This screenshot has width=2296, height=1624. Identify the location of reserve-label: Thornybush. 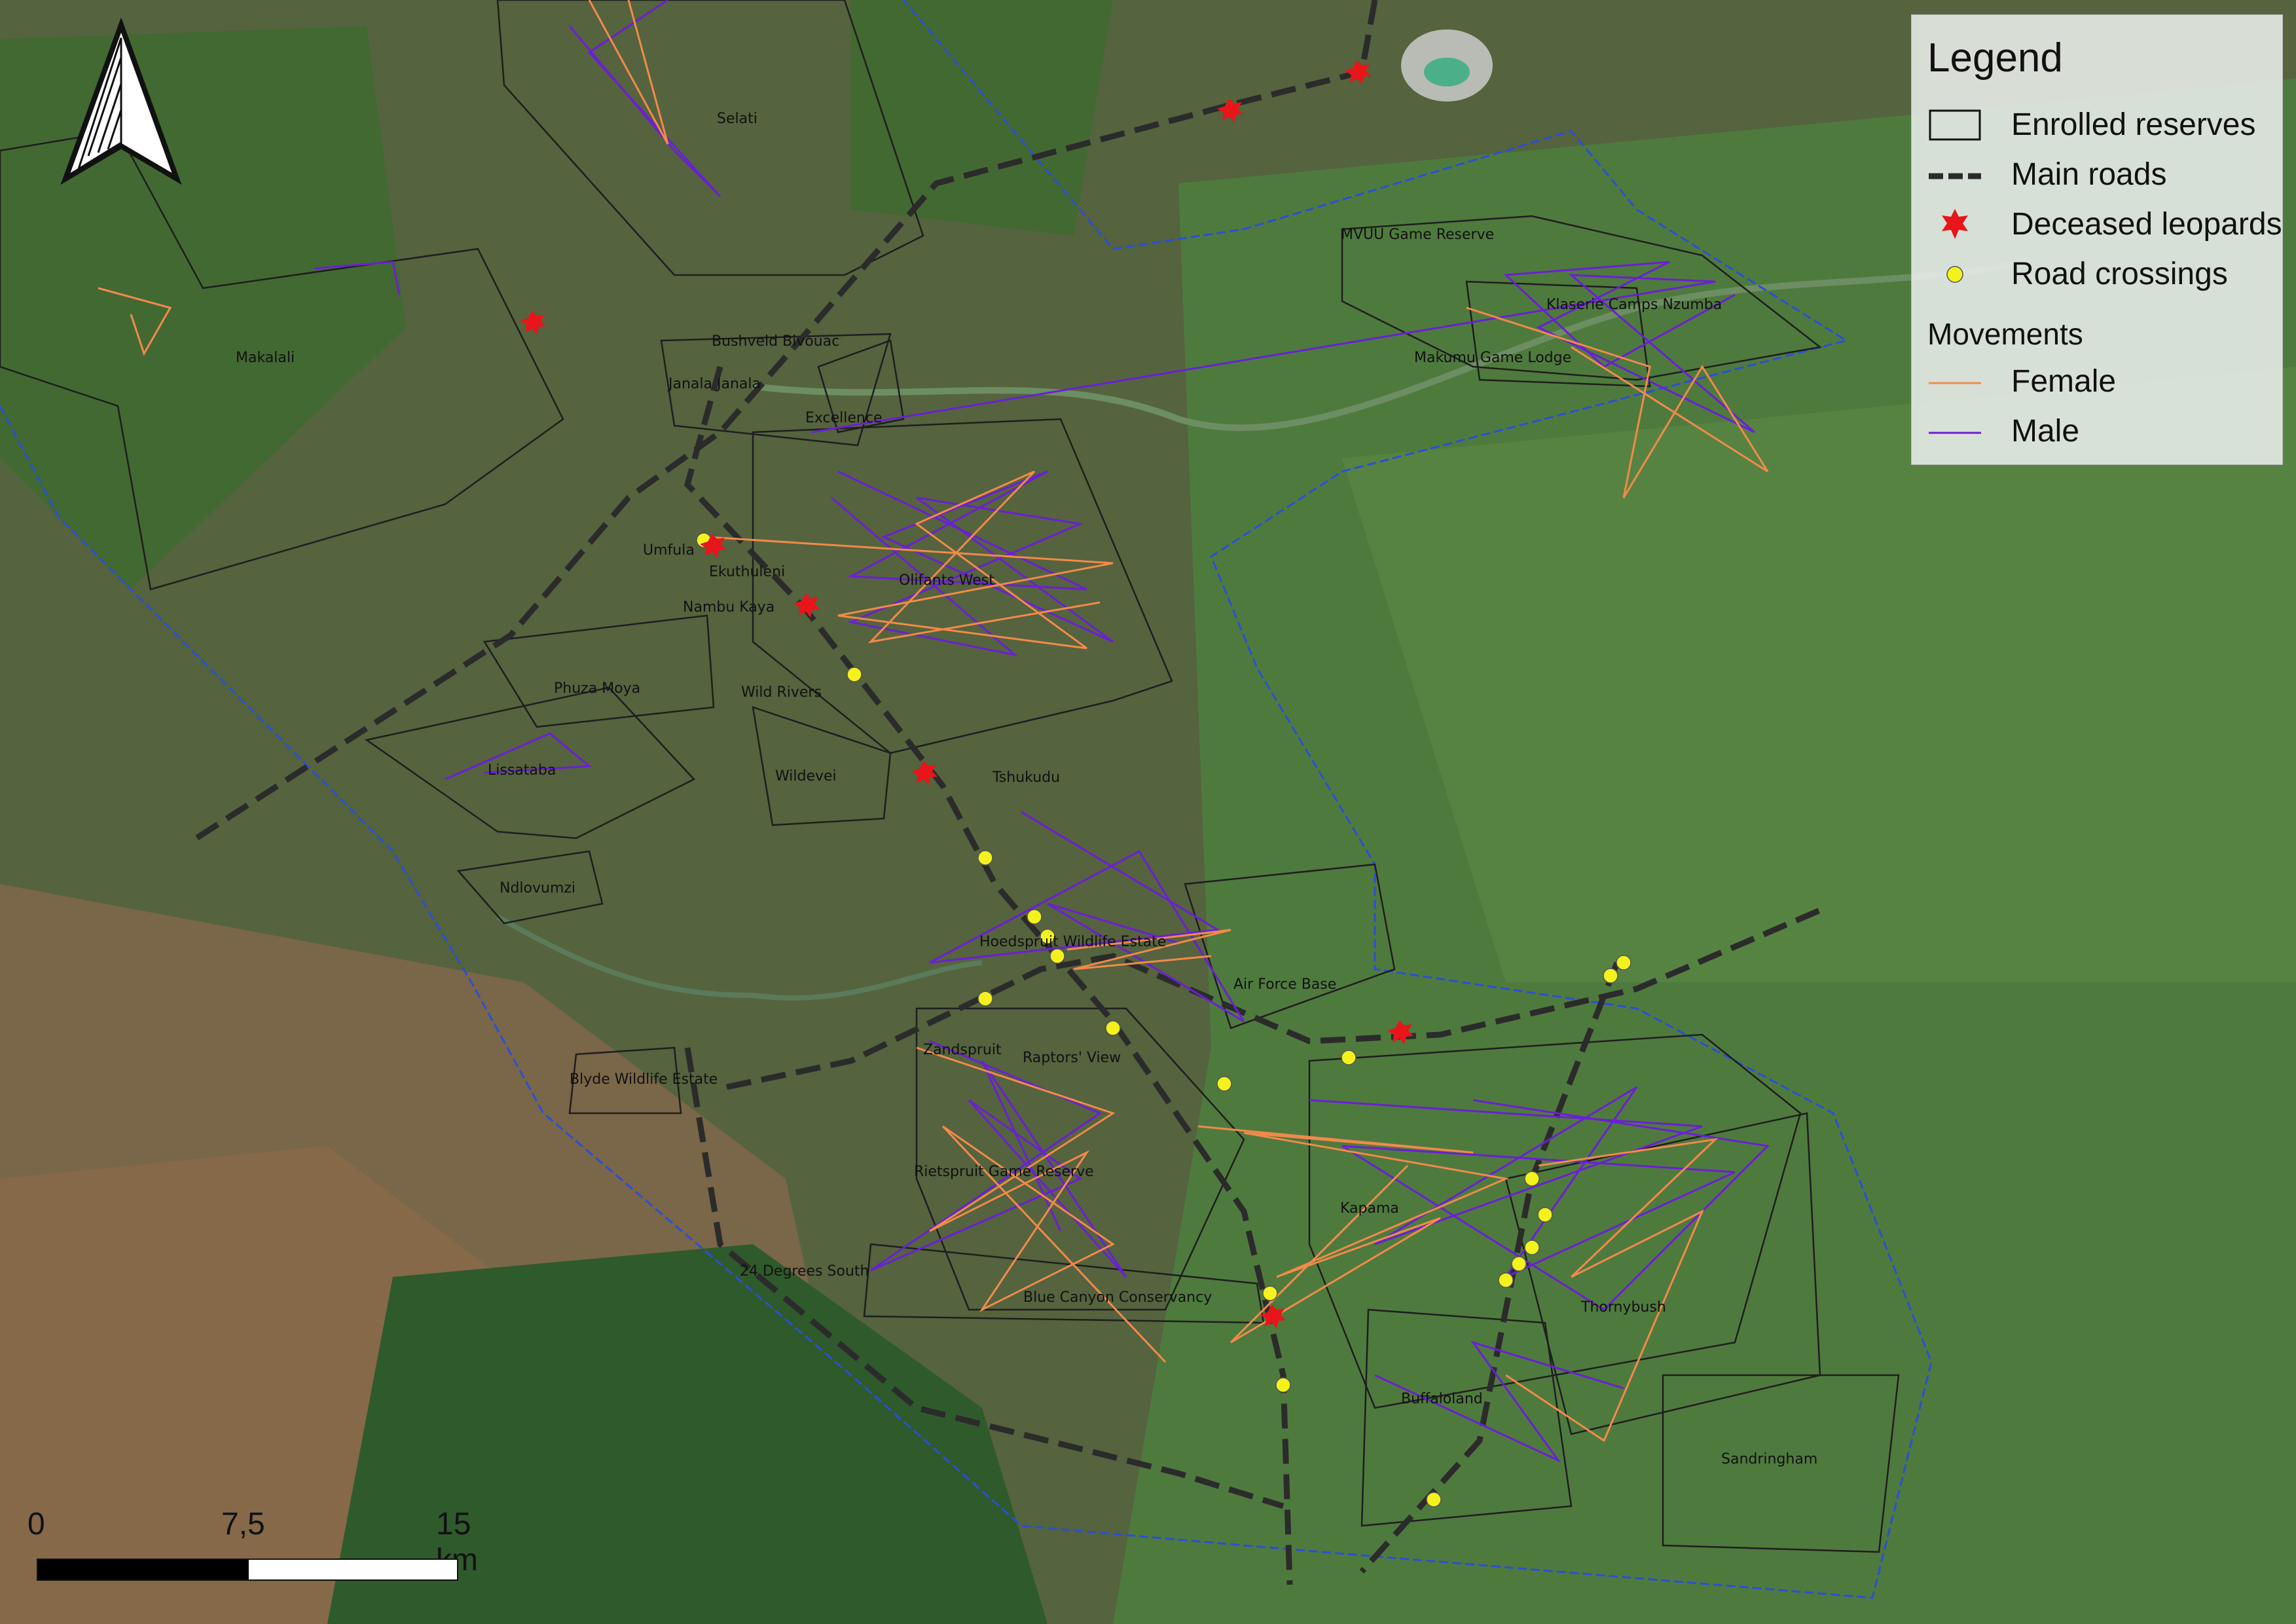
(1623, 1307).